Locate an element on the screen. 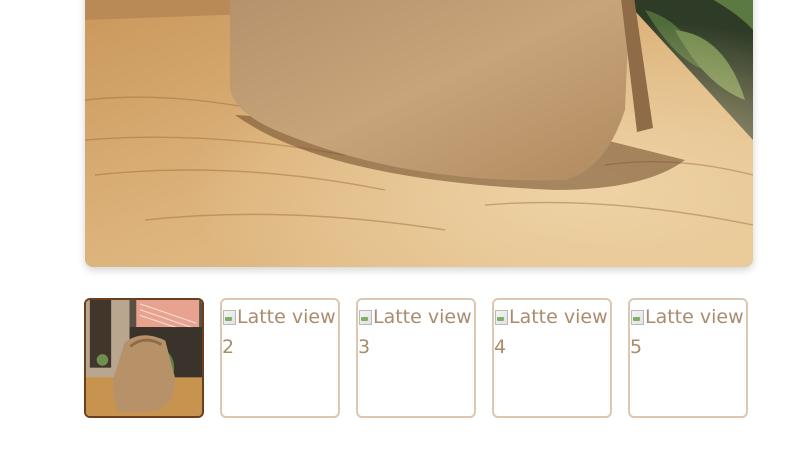 The height and width of the screenshot is (452, 786). handbag-thumbnail-photo is located at coordinates (144, 358).